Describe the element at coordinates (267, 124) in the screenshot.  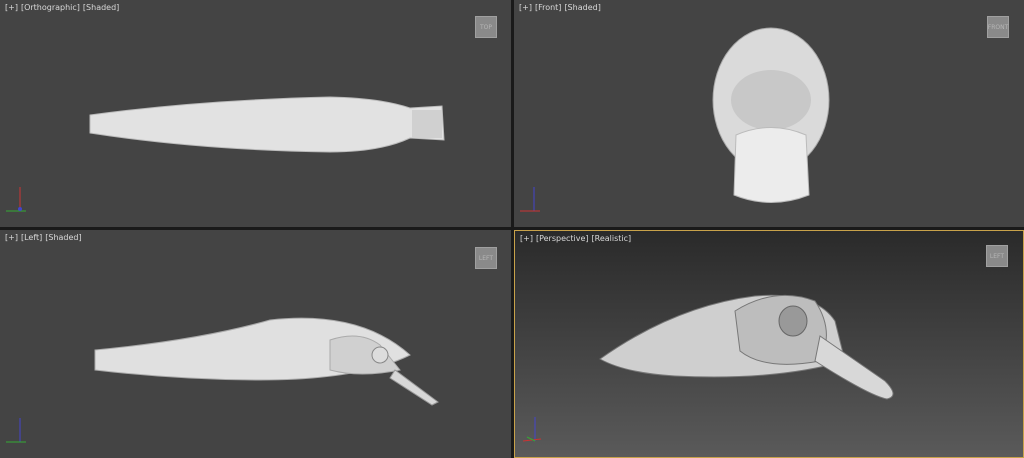
I see `lure-model-top` at that location.